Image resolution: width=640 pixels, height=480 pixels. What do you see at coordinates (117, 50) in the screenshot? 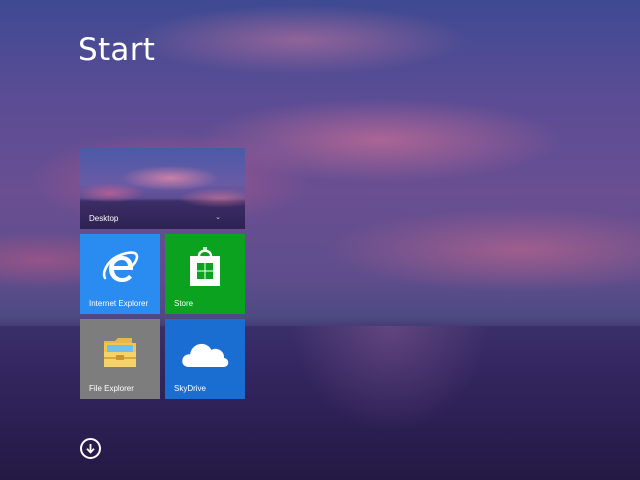
I see `page-title: Start` at bounding box center [117, 50].